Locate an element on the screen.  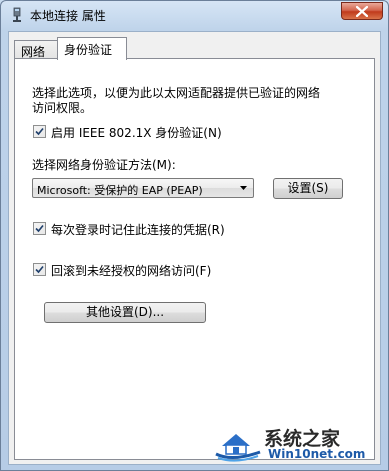
fallback-access-label: 回滚到未经授权的网络访问(F) is located at coordinates (131, 270).